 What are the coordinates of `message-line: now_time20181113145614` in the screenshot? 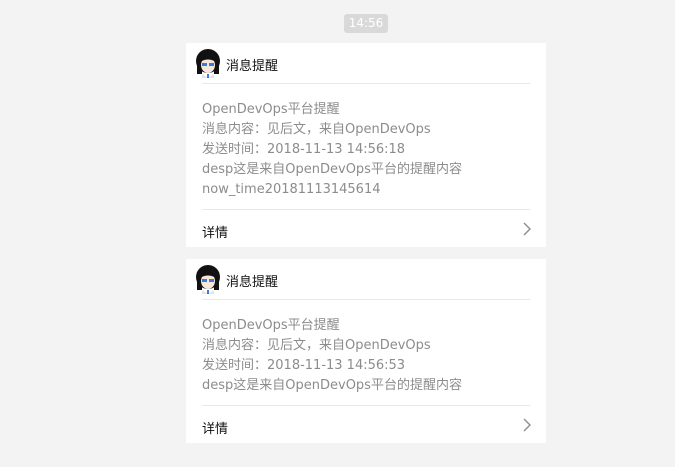 It's located at (291, 189).